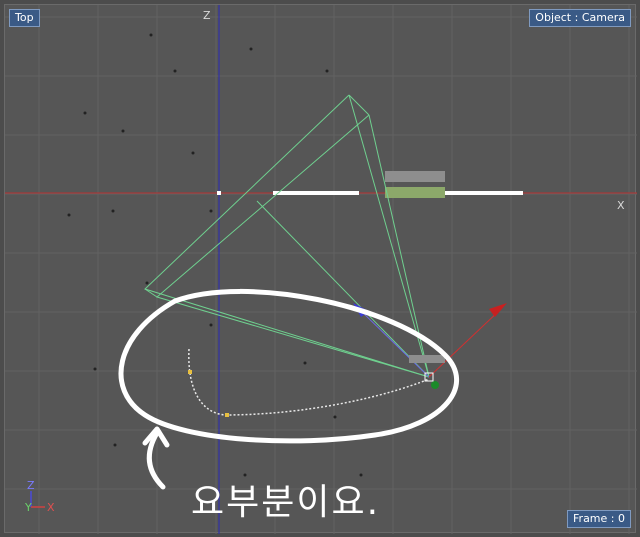 This screenshot has width=640, height=537. Describe the element at coordinates (599, 519) in the screenshot. I see `frame-counter-label: Frame : 0` at that location.